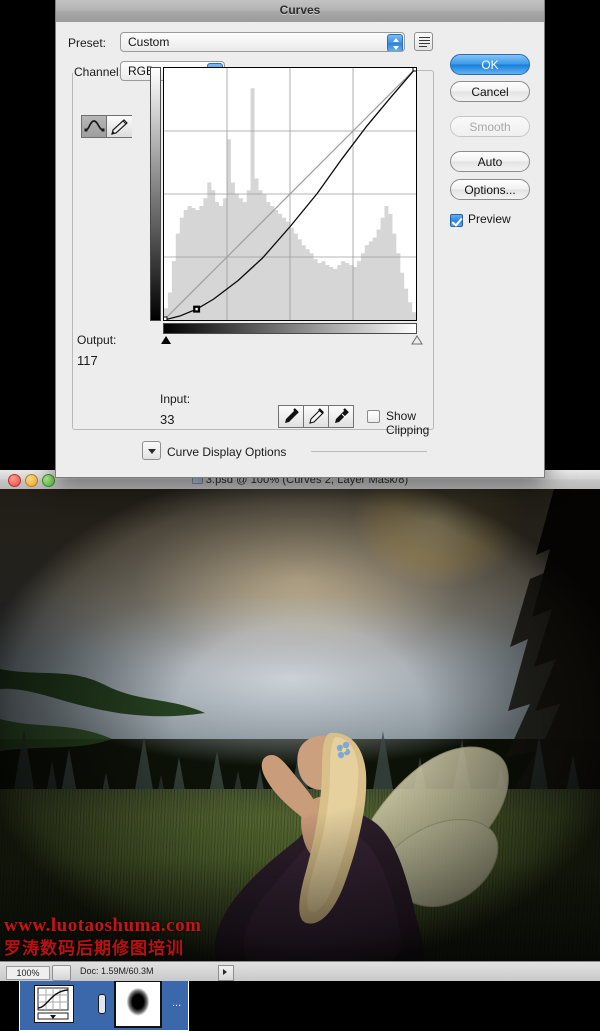  I want to click on cancel-button: Cancel, so click(490, 91).